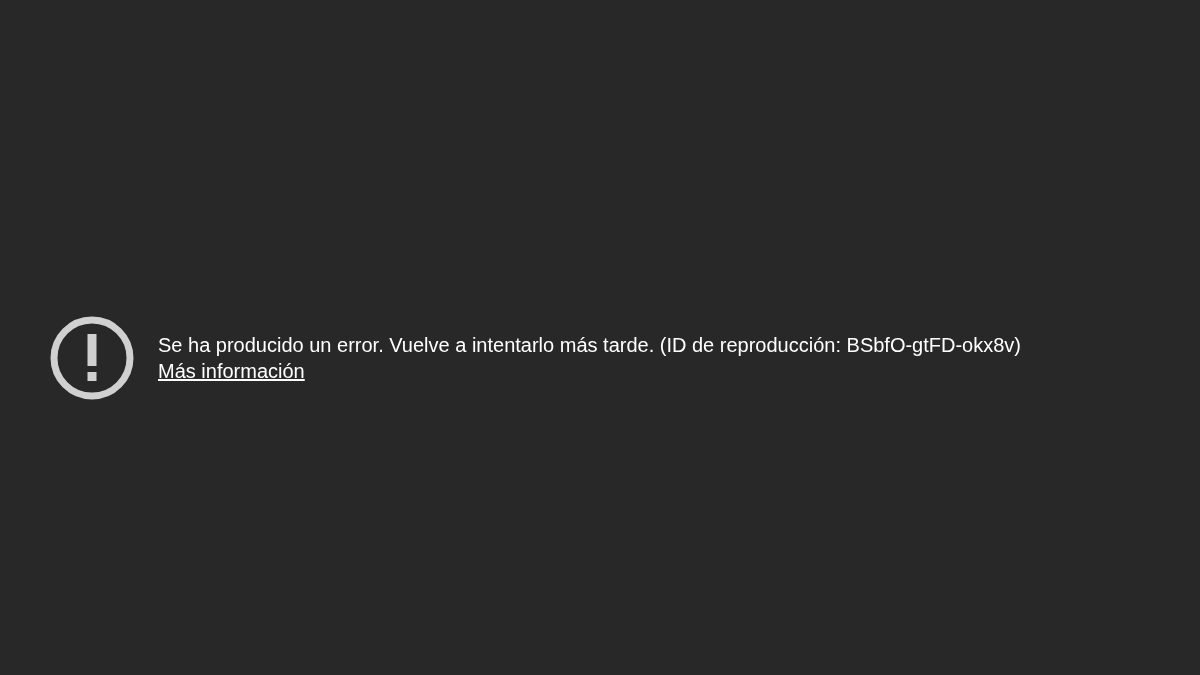 The width and height of the screenshot is (1200, 675). I want to click on more-info-link: Más información, so click(231, 370).